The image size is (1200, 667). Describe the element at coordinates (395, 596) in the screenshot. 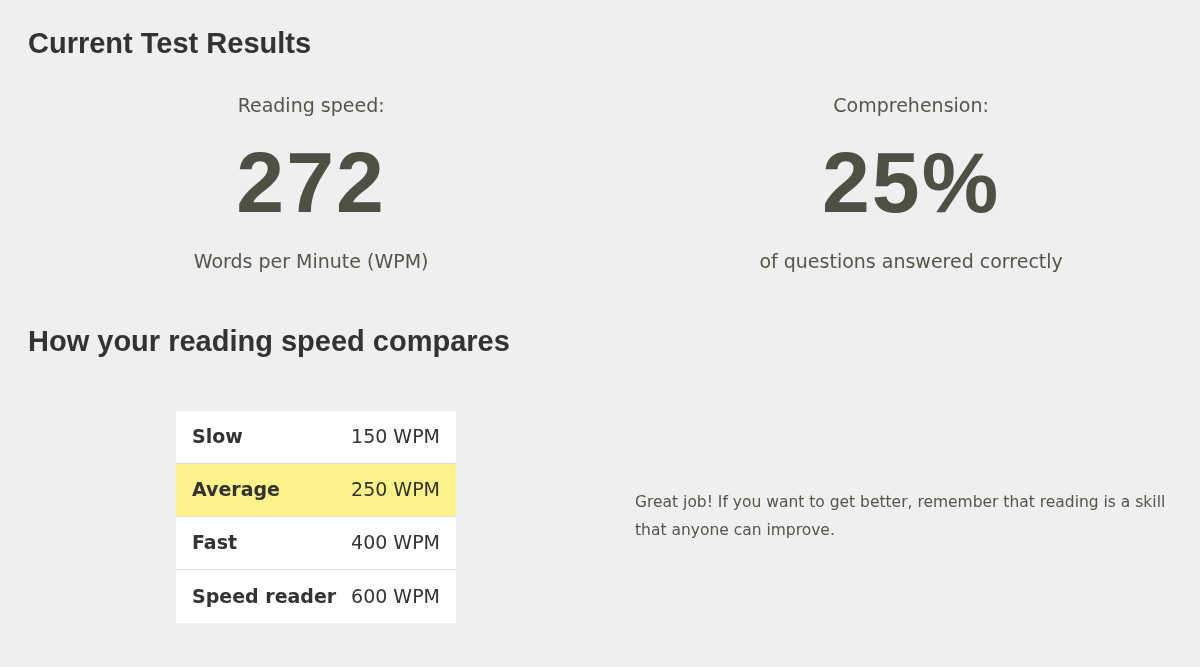

I see `speed-value: 600 WPM` at that location.